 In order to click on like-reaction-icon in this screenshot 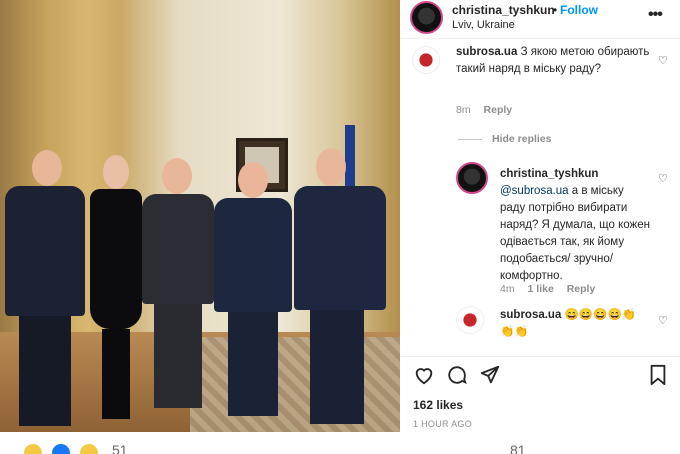, I will do `click(61, 449)`.